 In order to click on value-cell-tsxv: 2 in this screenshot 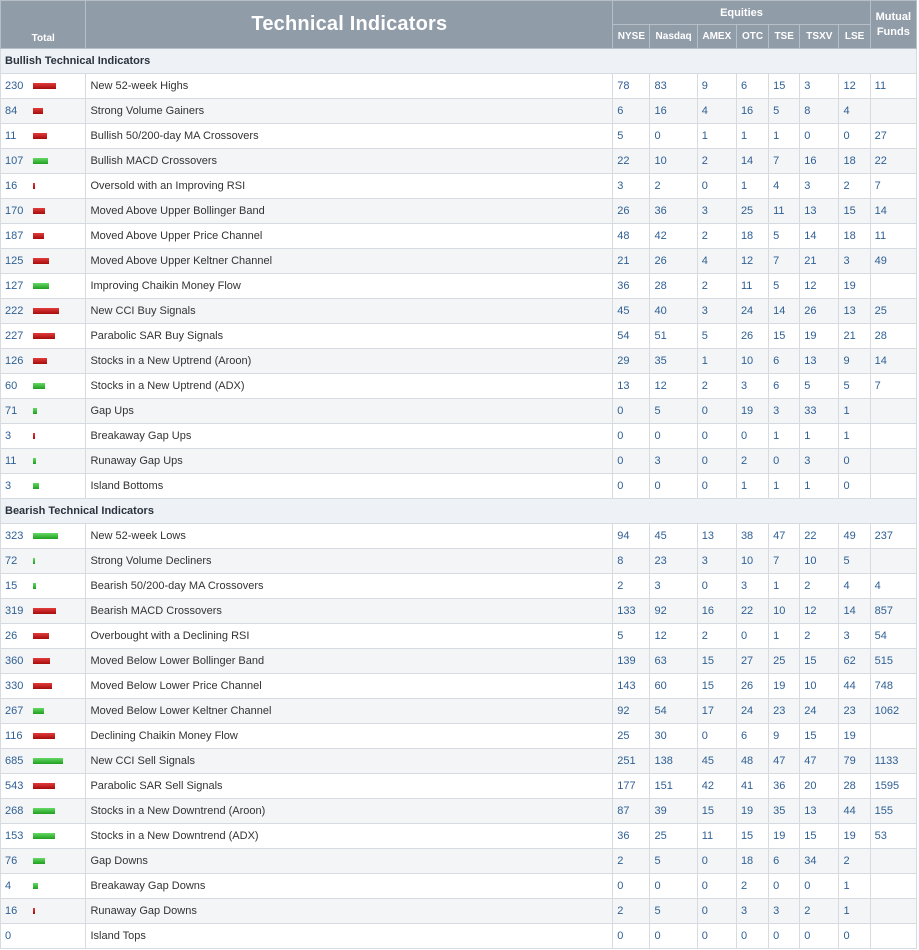, I will do `click(819, 911)`.